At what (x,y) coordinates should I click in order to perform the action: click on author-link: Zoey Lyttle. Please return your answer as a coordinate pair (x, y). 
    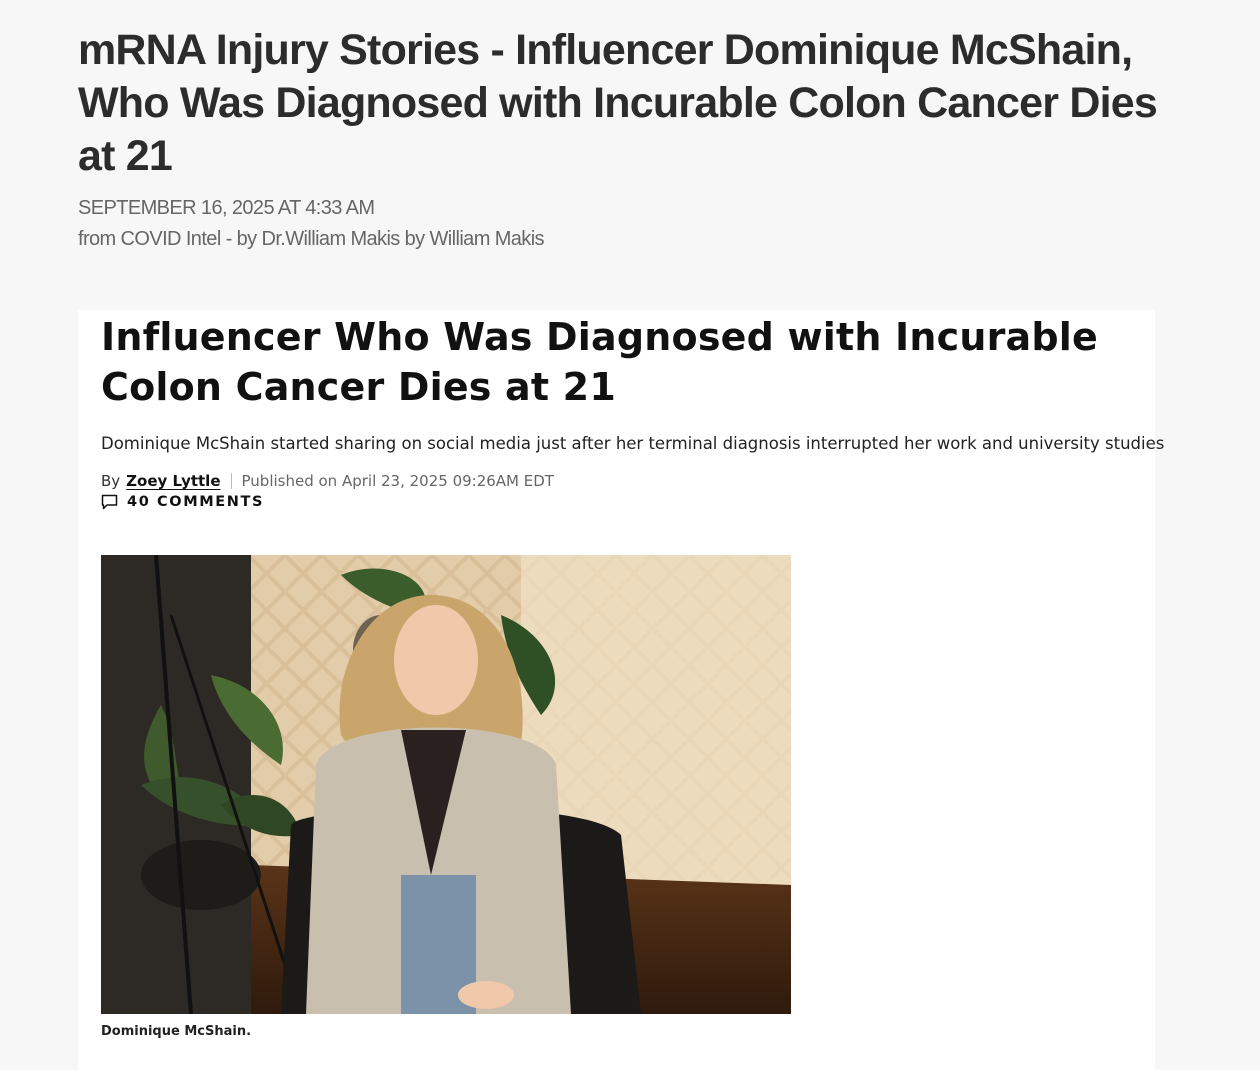
    Looking at the image, I should click on (173, 481).